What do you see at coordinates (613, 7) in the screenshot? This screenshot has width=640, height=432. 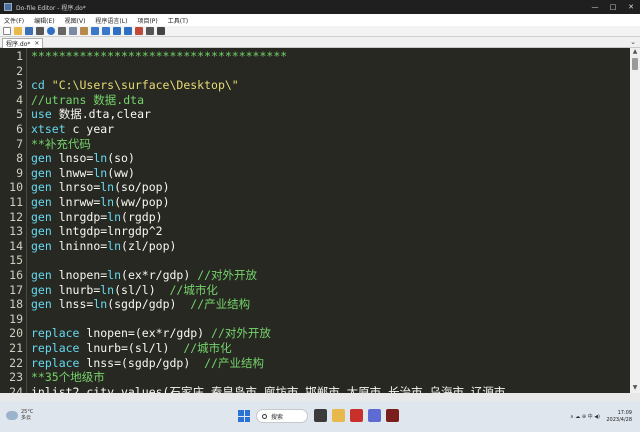 I see `maximize-button: □` at bounding box center [613, 7].